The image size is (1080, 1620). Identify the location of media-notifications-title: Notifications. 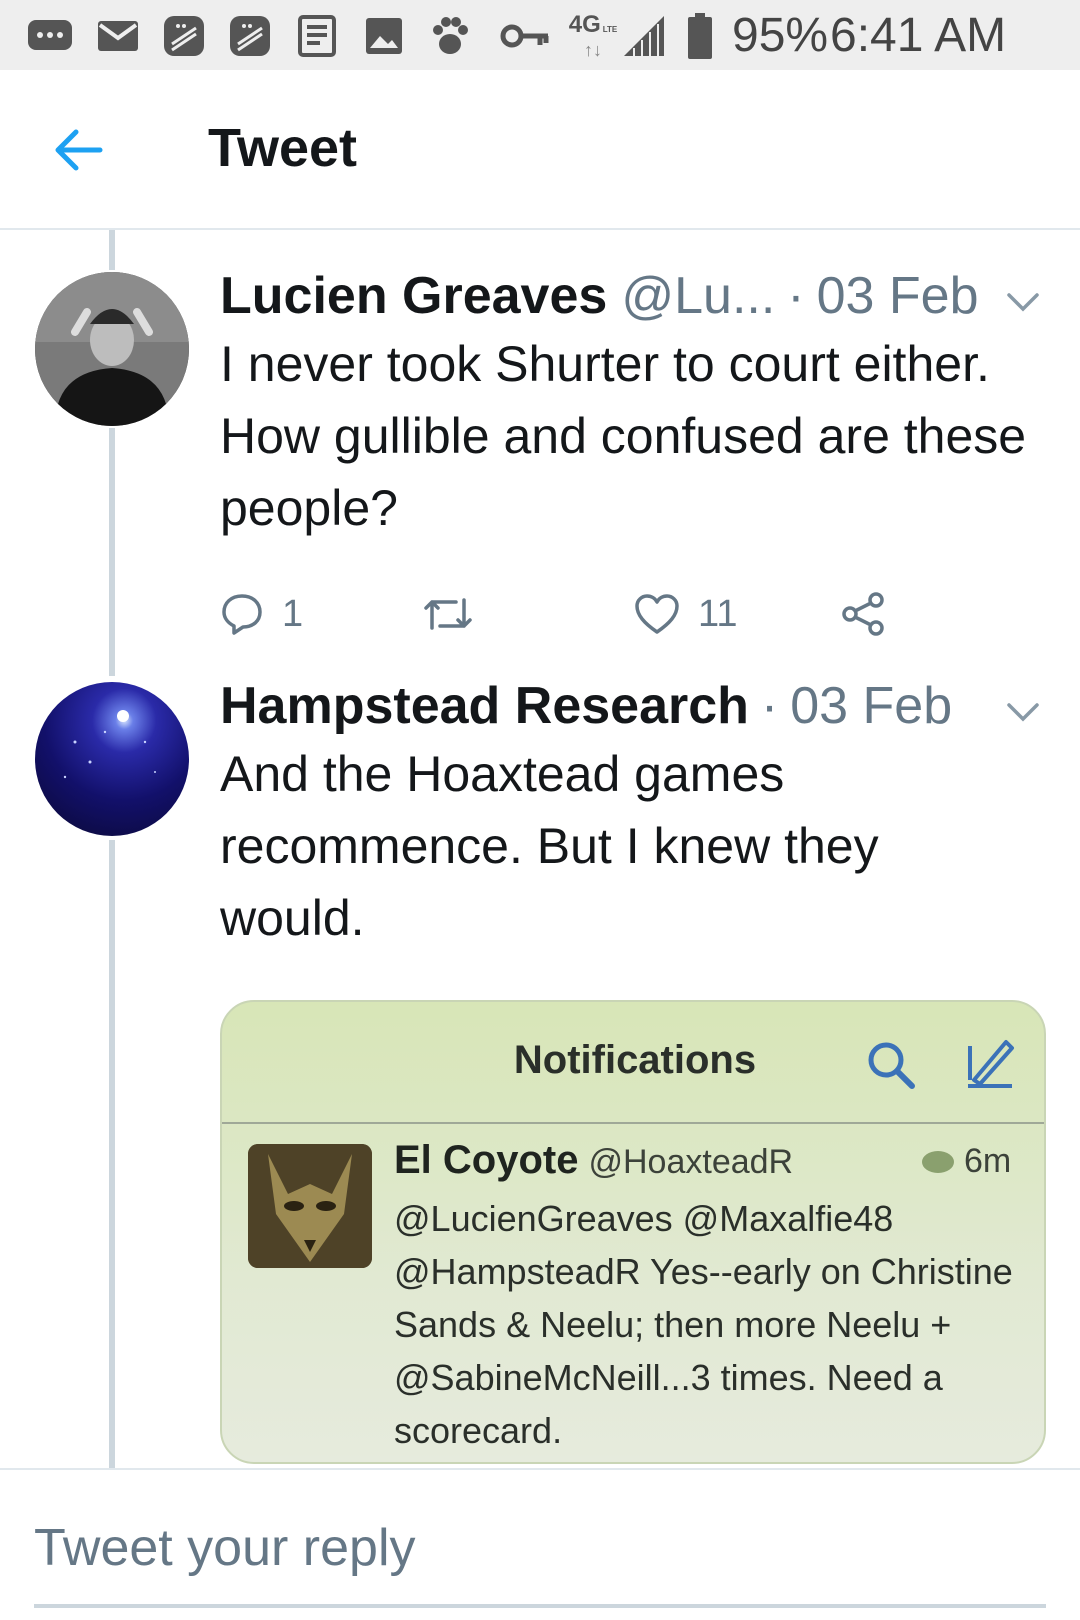
(635, 1060).